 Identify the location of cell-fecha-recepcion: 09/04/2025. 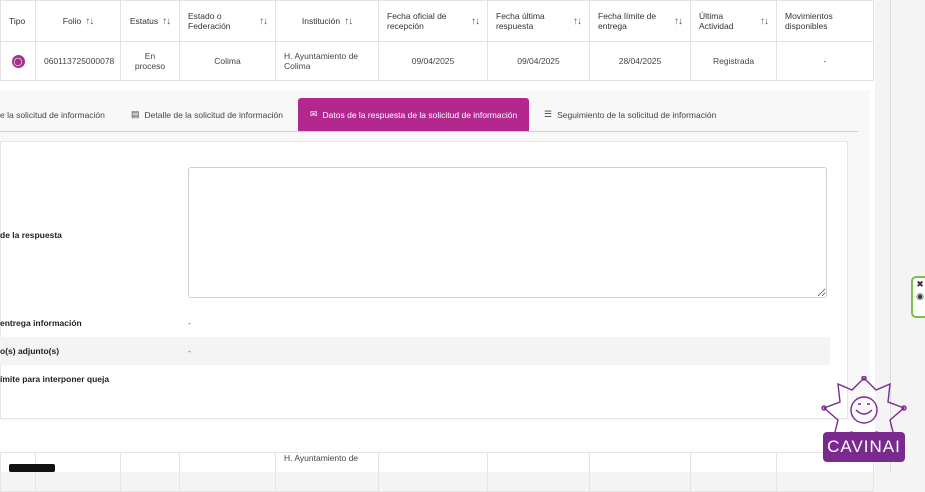
(433, 61).